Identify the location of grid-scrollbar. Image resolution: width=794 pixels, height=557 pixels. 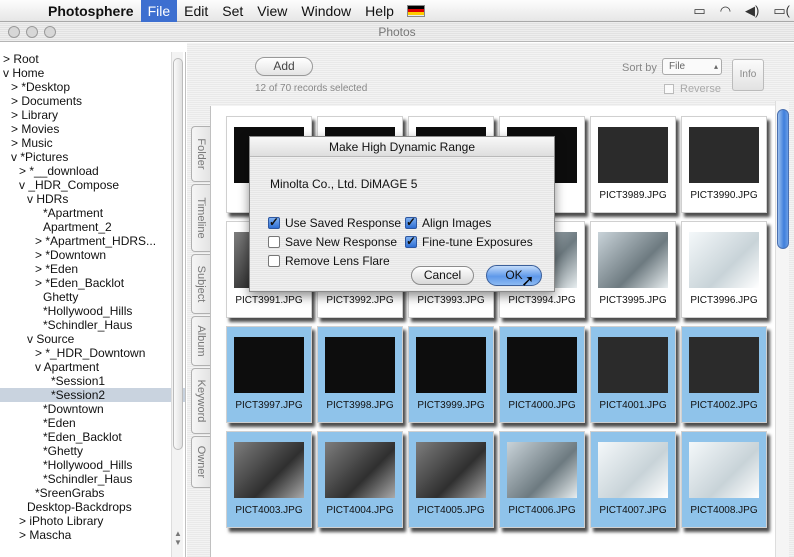
(782, 329).